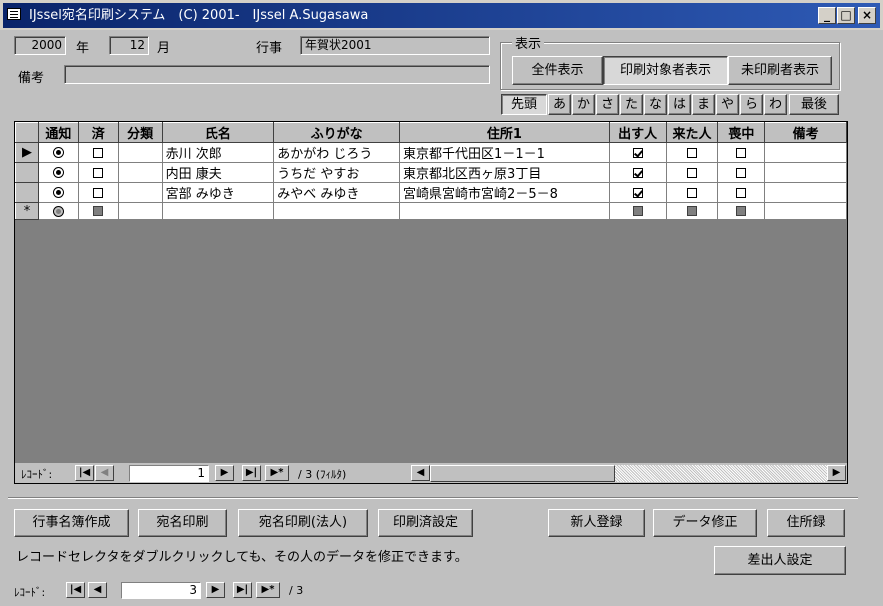 The image size is (883, 606). Describe the element at coordinates (58, 211) in the screenshot. I see `notice-radio-new` at that location.